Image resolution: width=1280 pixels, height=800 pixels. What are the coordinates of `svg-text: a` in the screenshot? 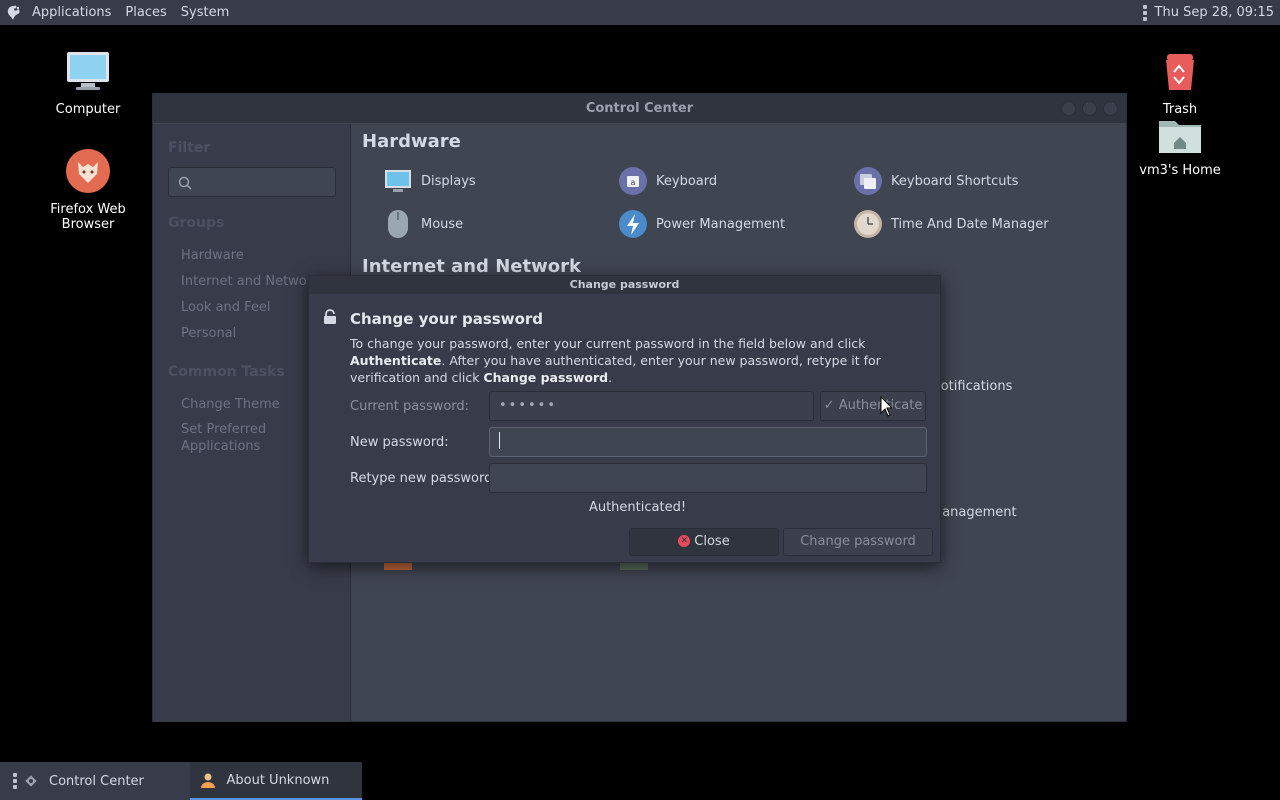 It's located at (633, 182).